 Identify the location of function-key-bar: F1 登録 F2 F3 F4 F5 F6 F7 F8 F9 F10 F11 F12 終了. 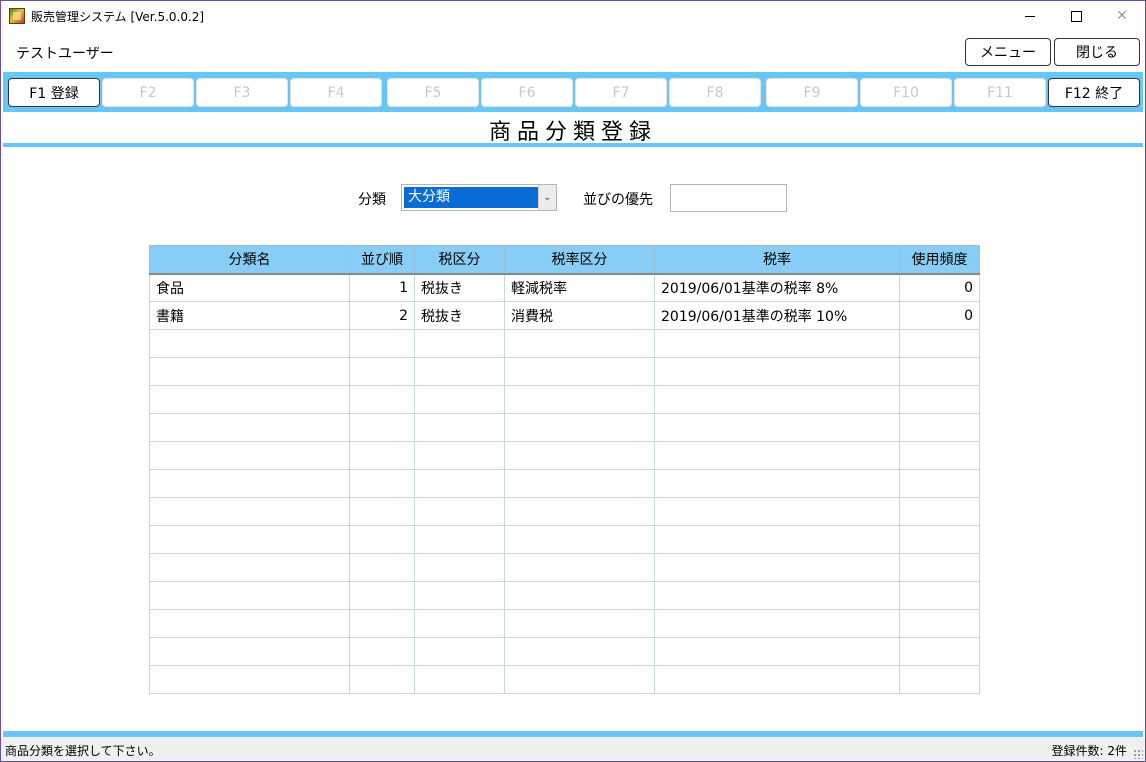
(573, 92).